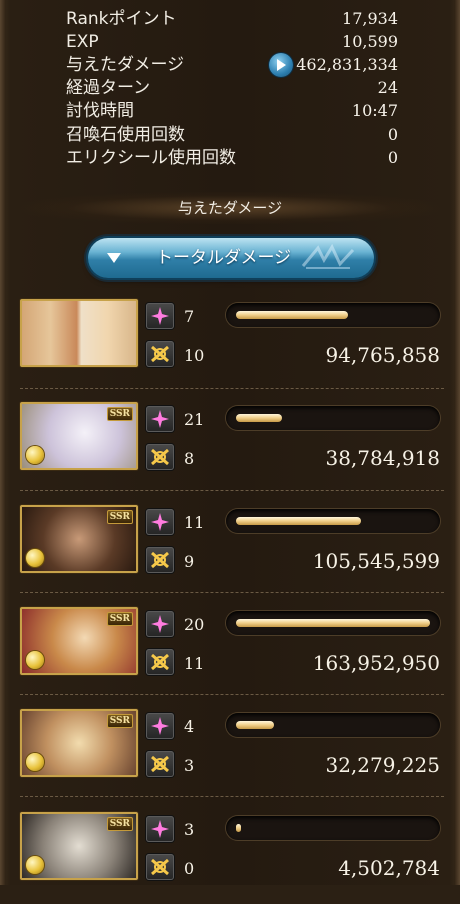 Image resolution: width=460 pixels, height=904 pixels. I want to click on ability-count: 11, so click(194, 522).